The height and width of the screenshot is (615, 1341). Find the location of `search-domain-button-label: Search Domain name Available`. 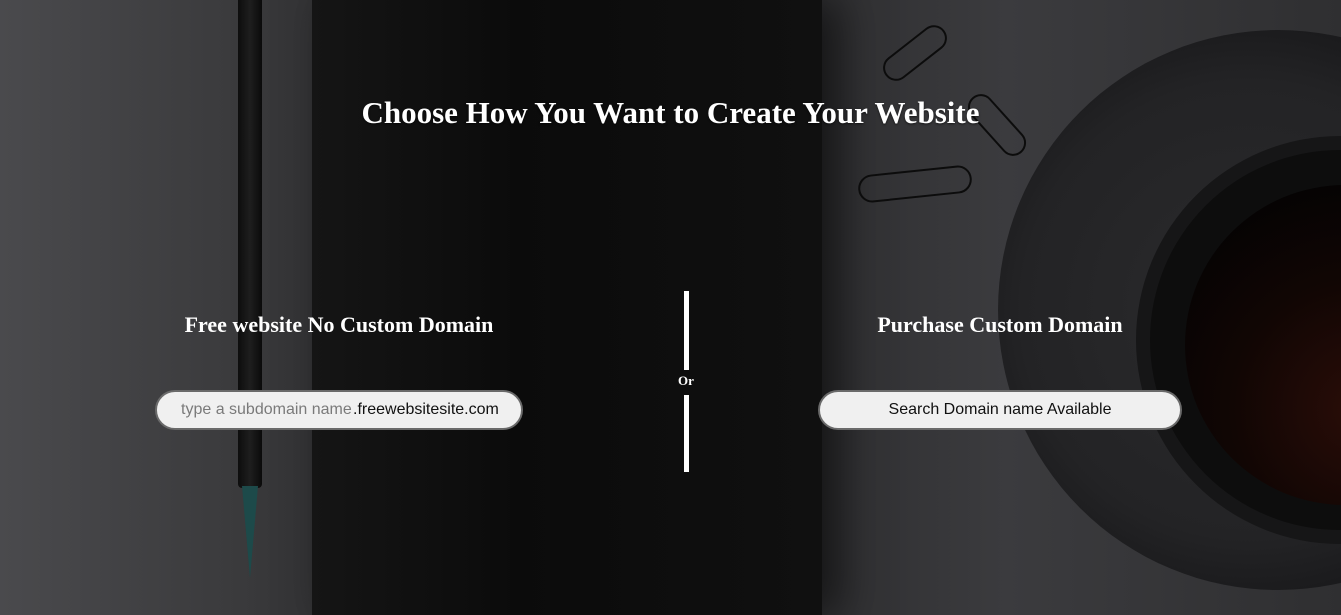

search-domain-button-label: Search Domain name Available is located at coordinates (1000, 409).